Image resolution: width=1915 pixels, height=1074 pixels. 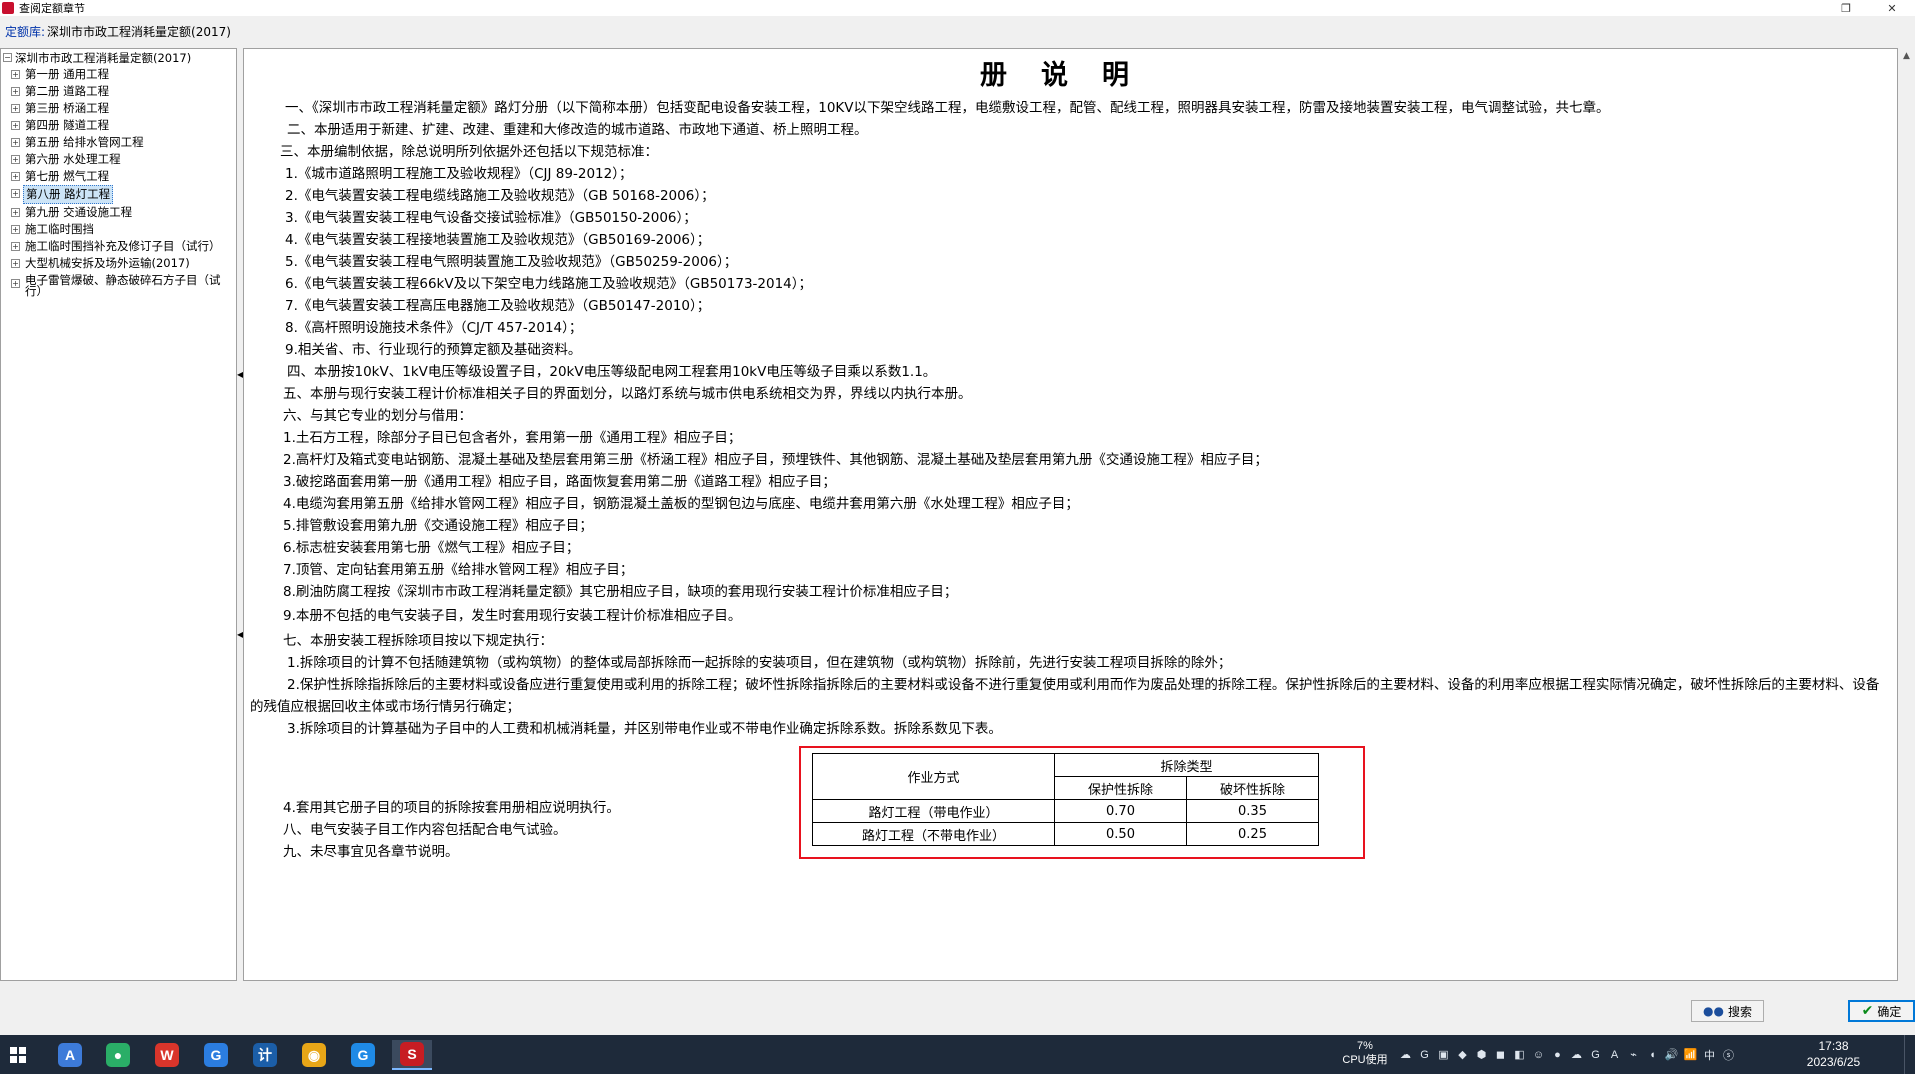 I want to click on tray-icon: ☺, so click(x=1538, y=1054).